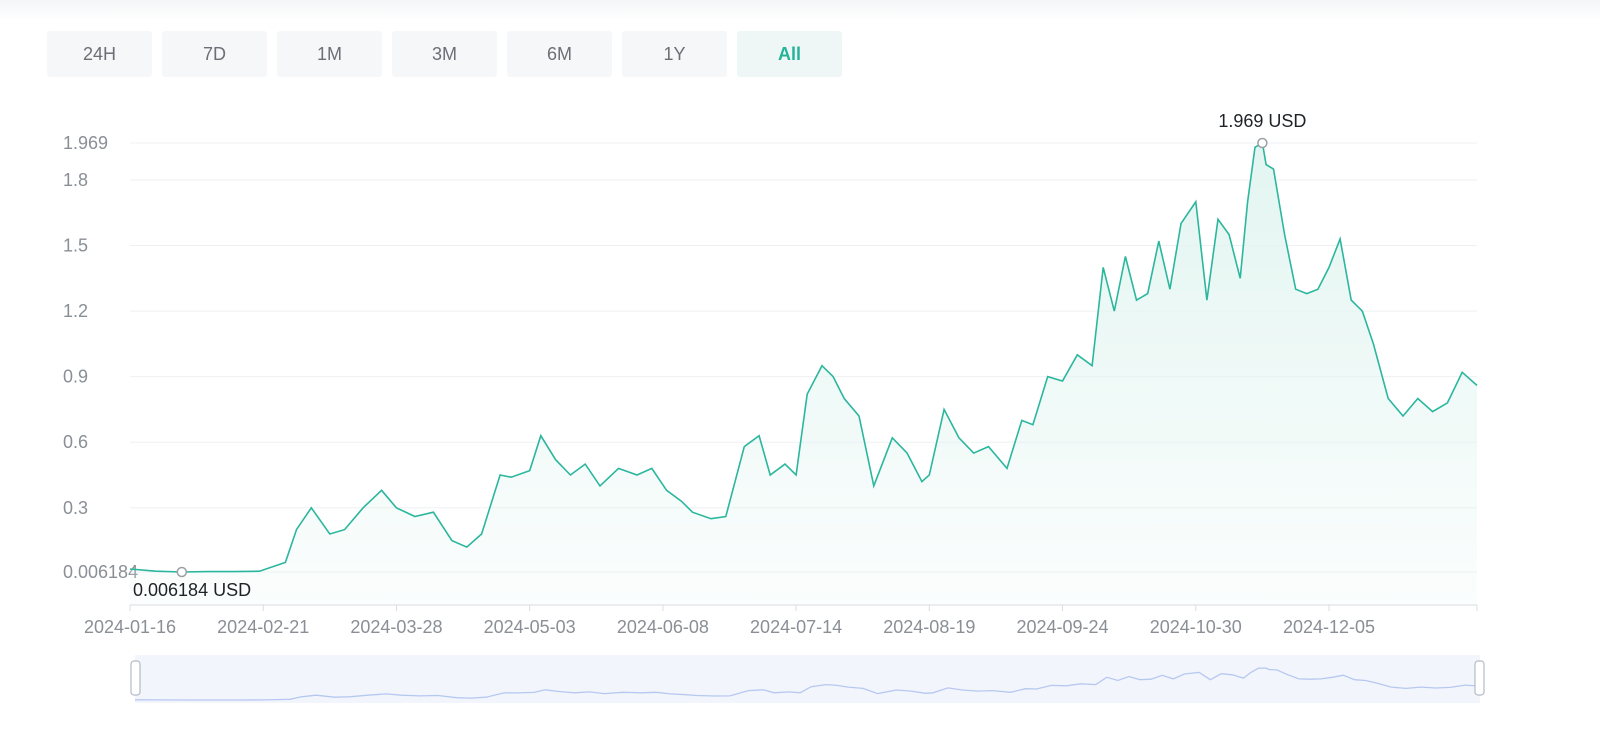 This screenshot has height=733, width=1600. What do you see at coordinates (789, 54) in the screenshot?
I see `range-tab-all: All` at bounding box center [789, 54].